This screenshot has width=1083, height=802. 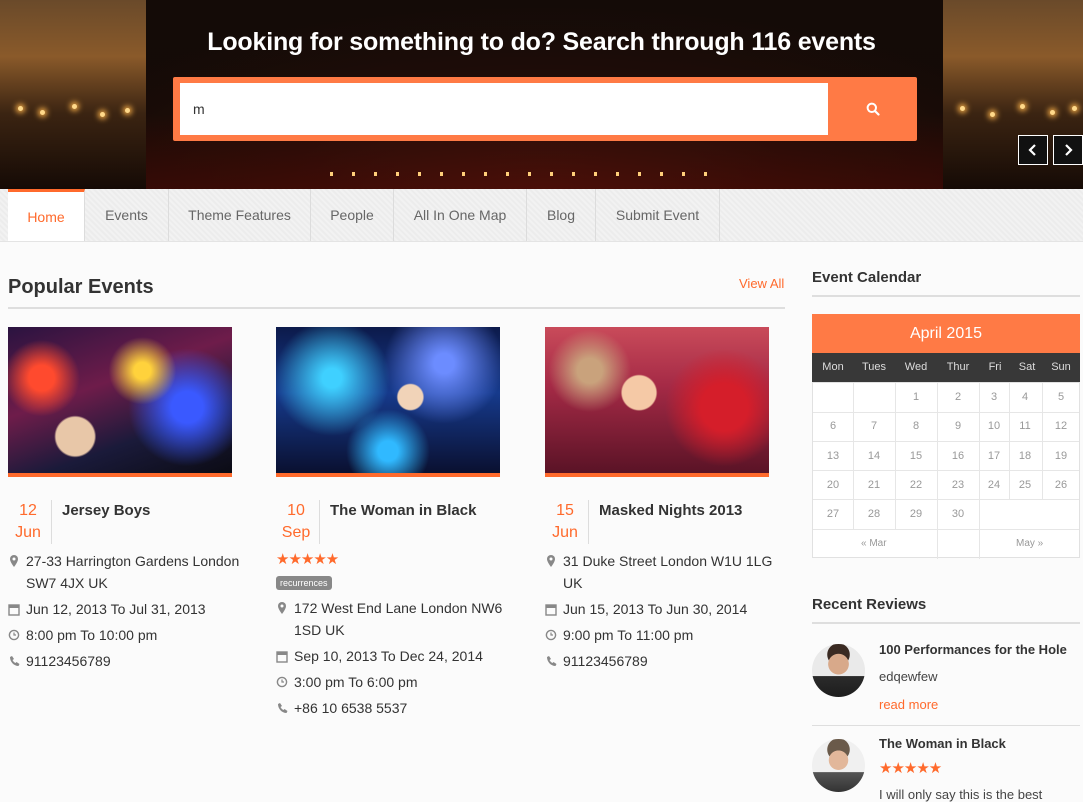 What do you see at coordinates (874, 456) in the screenshot?
I see `calendar-day: 14` at bounding box center [874, 456].